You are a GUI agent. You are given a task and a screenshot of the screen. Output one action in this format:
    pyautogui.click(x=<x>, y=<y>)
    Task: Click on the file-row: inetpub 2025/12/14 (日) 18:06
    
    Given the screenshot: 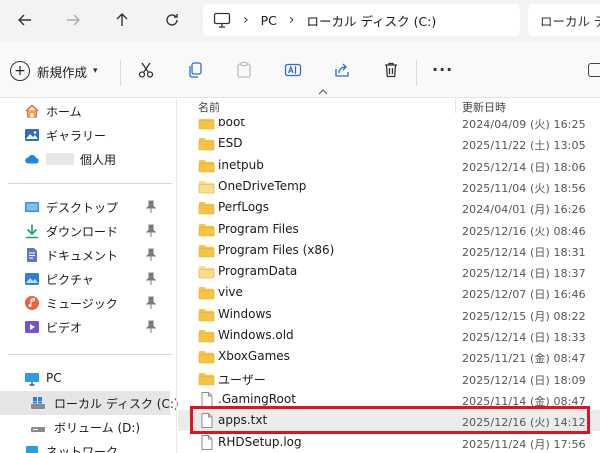 What is the action you would take?
    pyautogui.click(x=389, y=165)
    